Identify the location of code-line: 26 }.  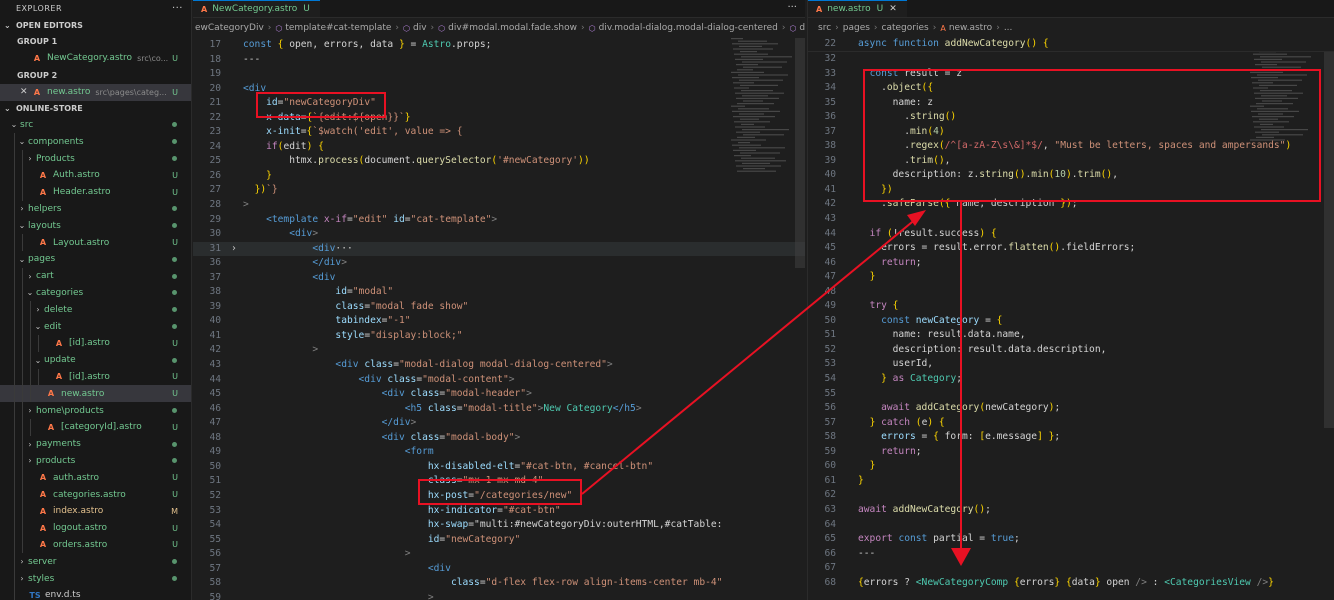
(499, 176).